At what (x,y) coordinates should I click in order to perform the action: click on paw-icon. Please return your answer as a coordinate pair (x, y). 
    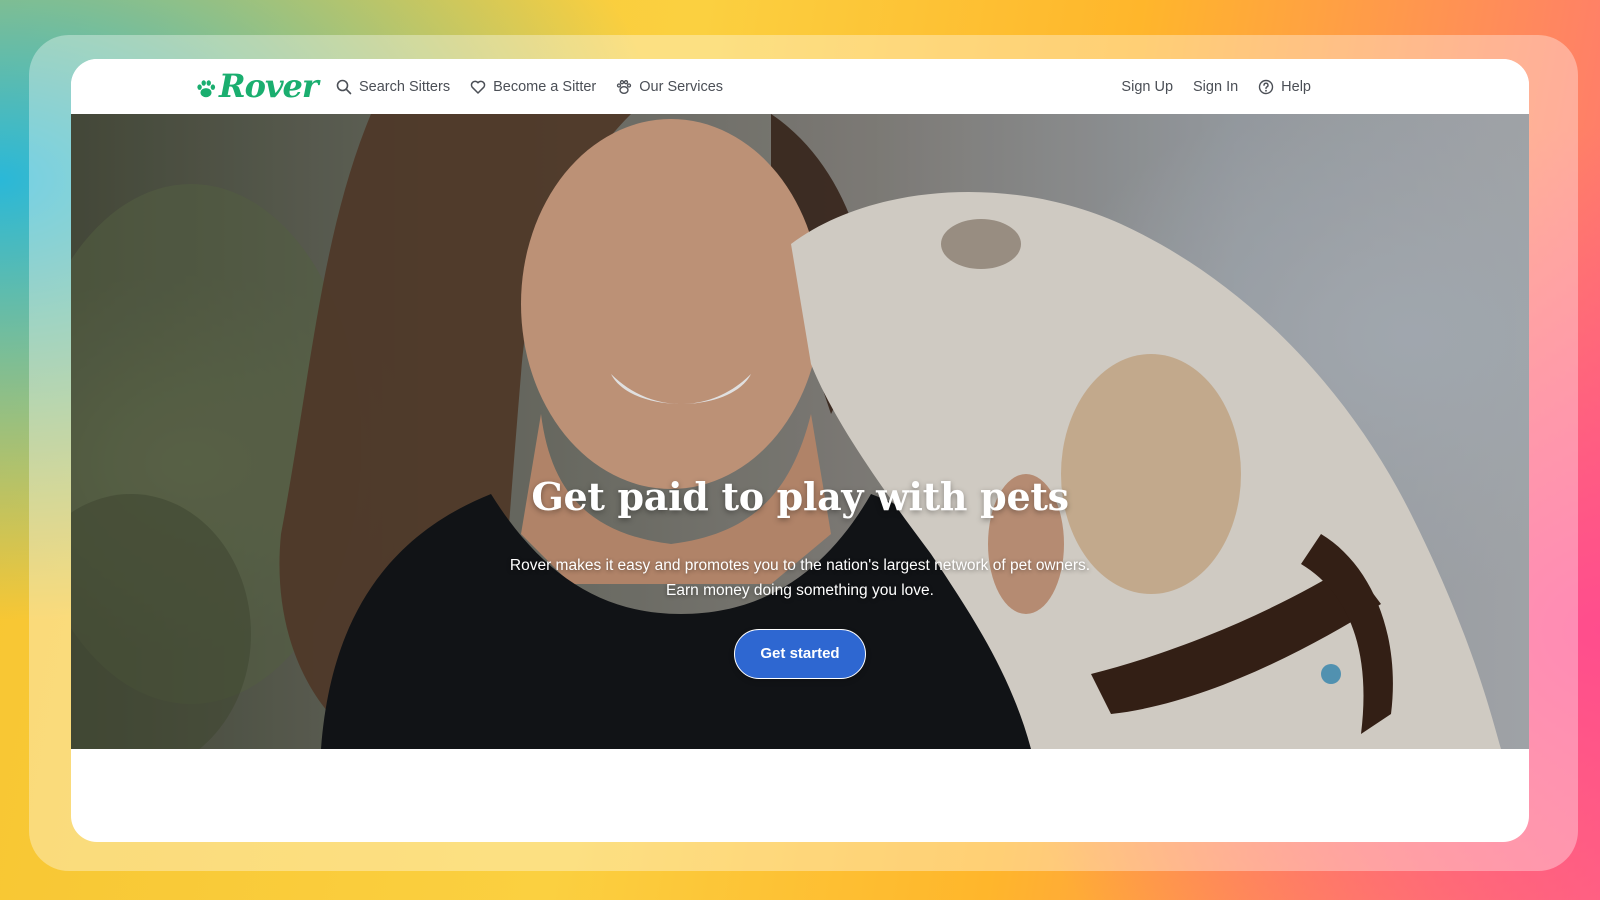
    Looking at the image, I should click on (206, 89).